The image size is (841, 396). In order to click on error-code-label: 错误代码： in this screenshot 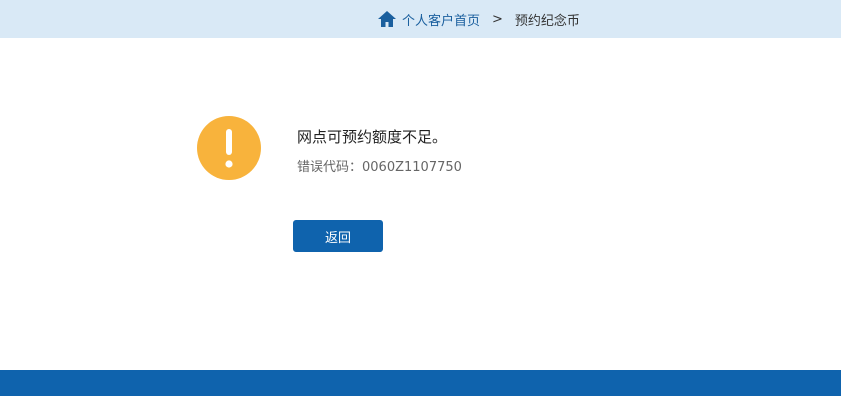, I will do `click(330, 167)`.